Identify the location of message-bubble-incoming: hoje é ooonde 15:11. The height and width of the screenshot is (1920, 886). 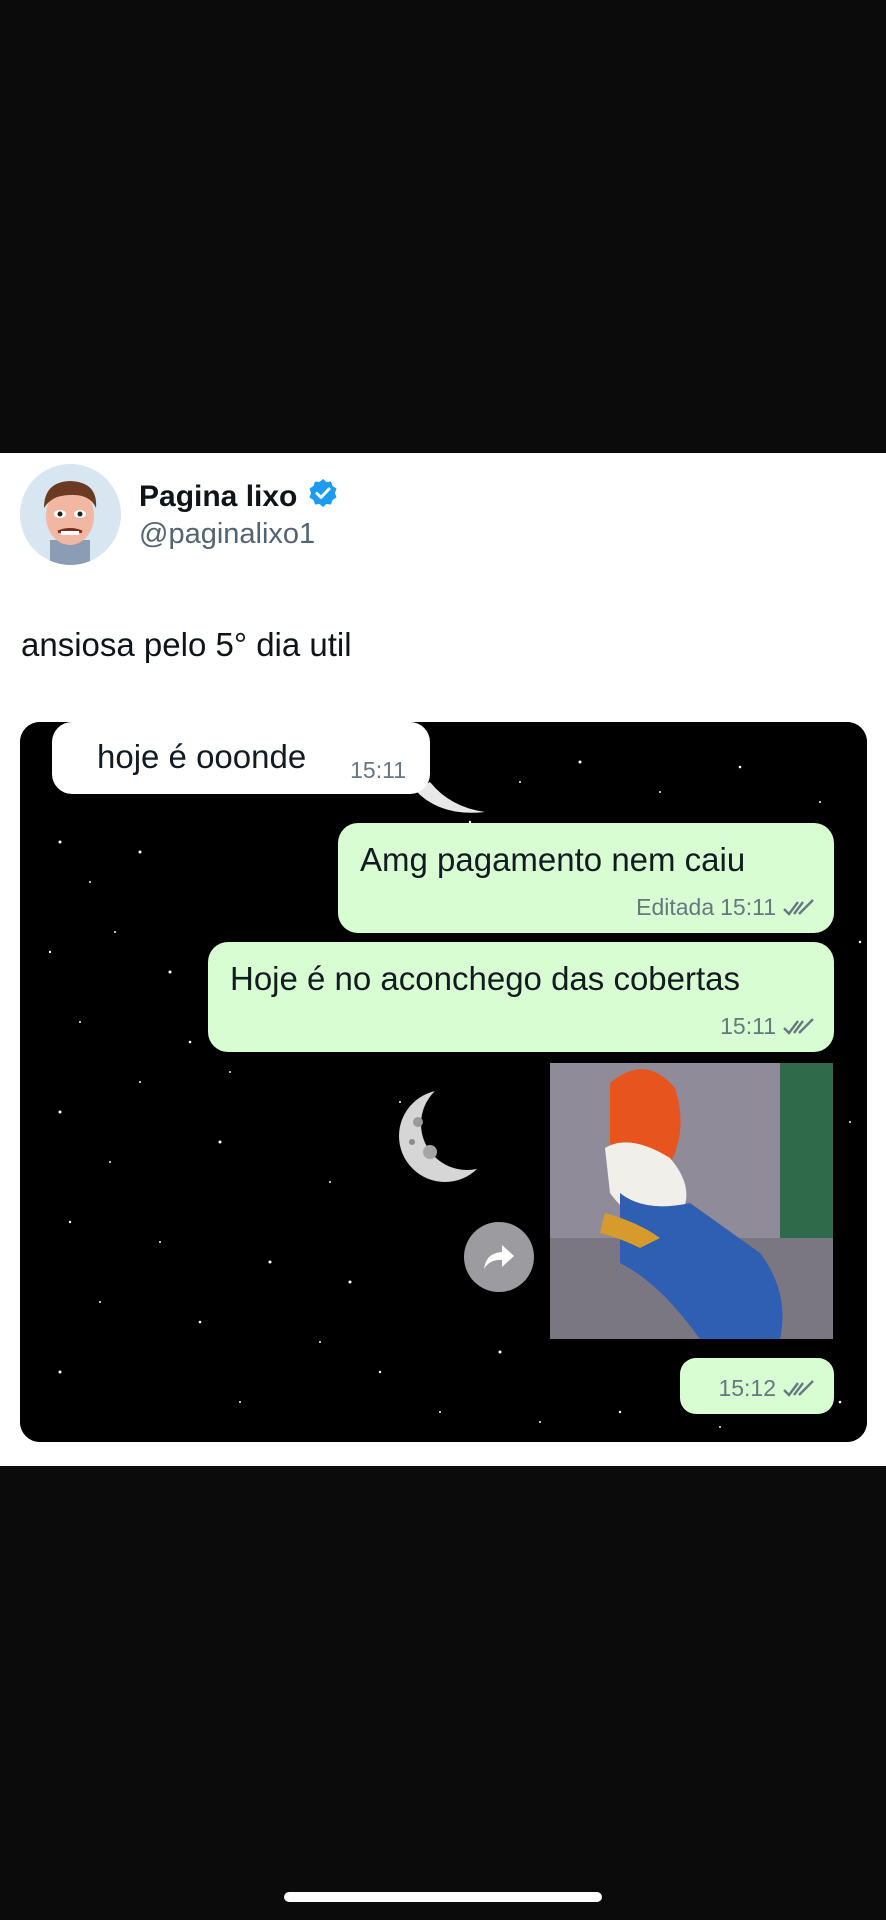
(241, 758).